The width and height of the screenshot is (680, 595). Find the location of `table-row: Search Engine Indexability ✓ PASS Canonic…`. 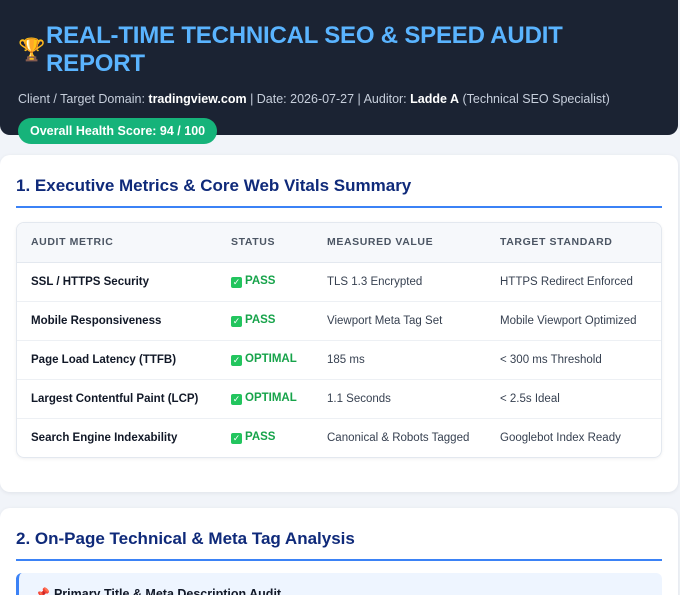

table-row: Search Engine Indexability ✓ PASS Canonic… is located at coordinates (339, 437).